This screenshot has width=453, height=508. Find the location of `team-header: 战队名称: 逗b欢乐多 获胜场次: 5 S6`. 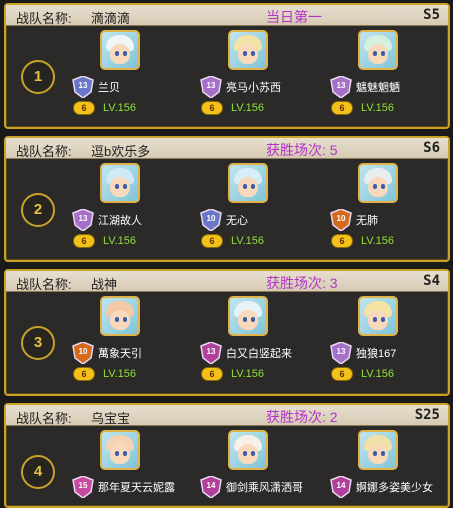

team-header: 战队名称: 逗b欢乐多 获胜场次: 5 S6 is located at coordinates (227, 148).